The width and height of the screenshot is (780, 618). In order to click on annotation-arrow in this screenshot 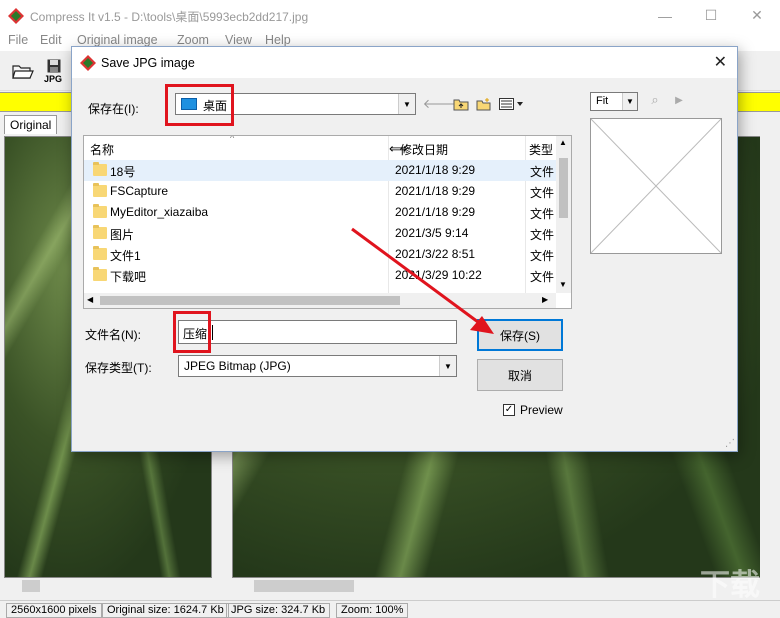, I will do `click(422, 280)`.